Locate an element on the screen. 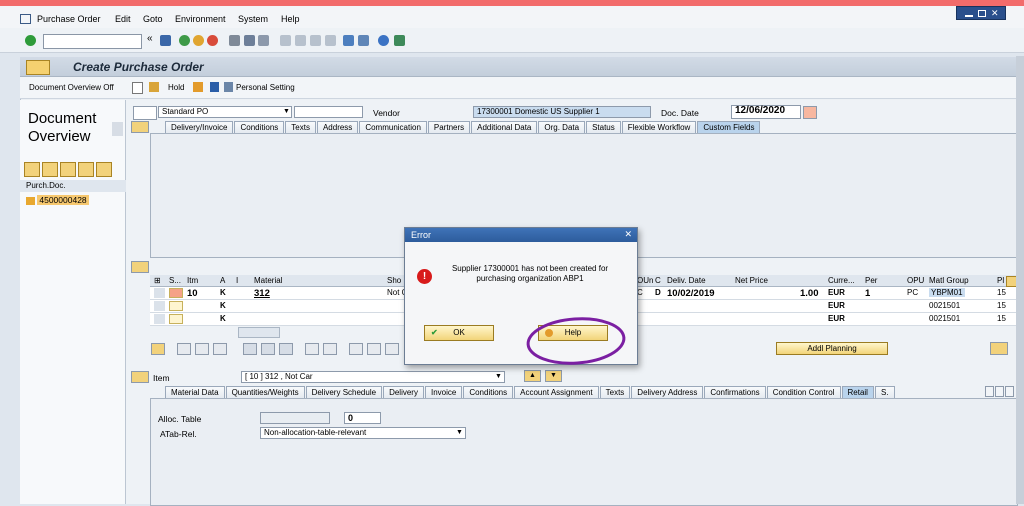  maximize-icon is located at coordinates (982, 13).